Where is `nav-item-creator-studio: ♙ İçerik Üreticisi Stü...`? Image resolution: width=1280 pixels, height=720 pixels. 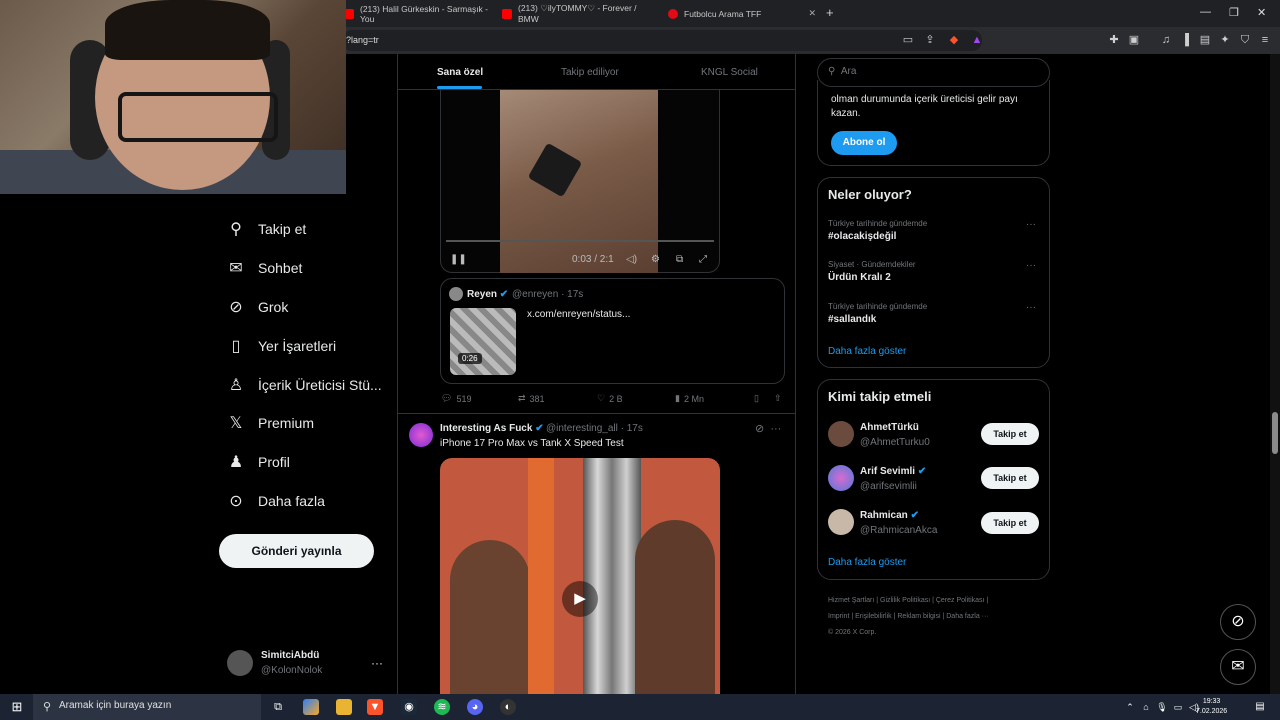
nav-item-creator-studio: ♙ İçerik Üreticisi Stü... is located at coordinates (300, 384).